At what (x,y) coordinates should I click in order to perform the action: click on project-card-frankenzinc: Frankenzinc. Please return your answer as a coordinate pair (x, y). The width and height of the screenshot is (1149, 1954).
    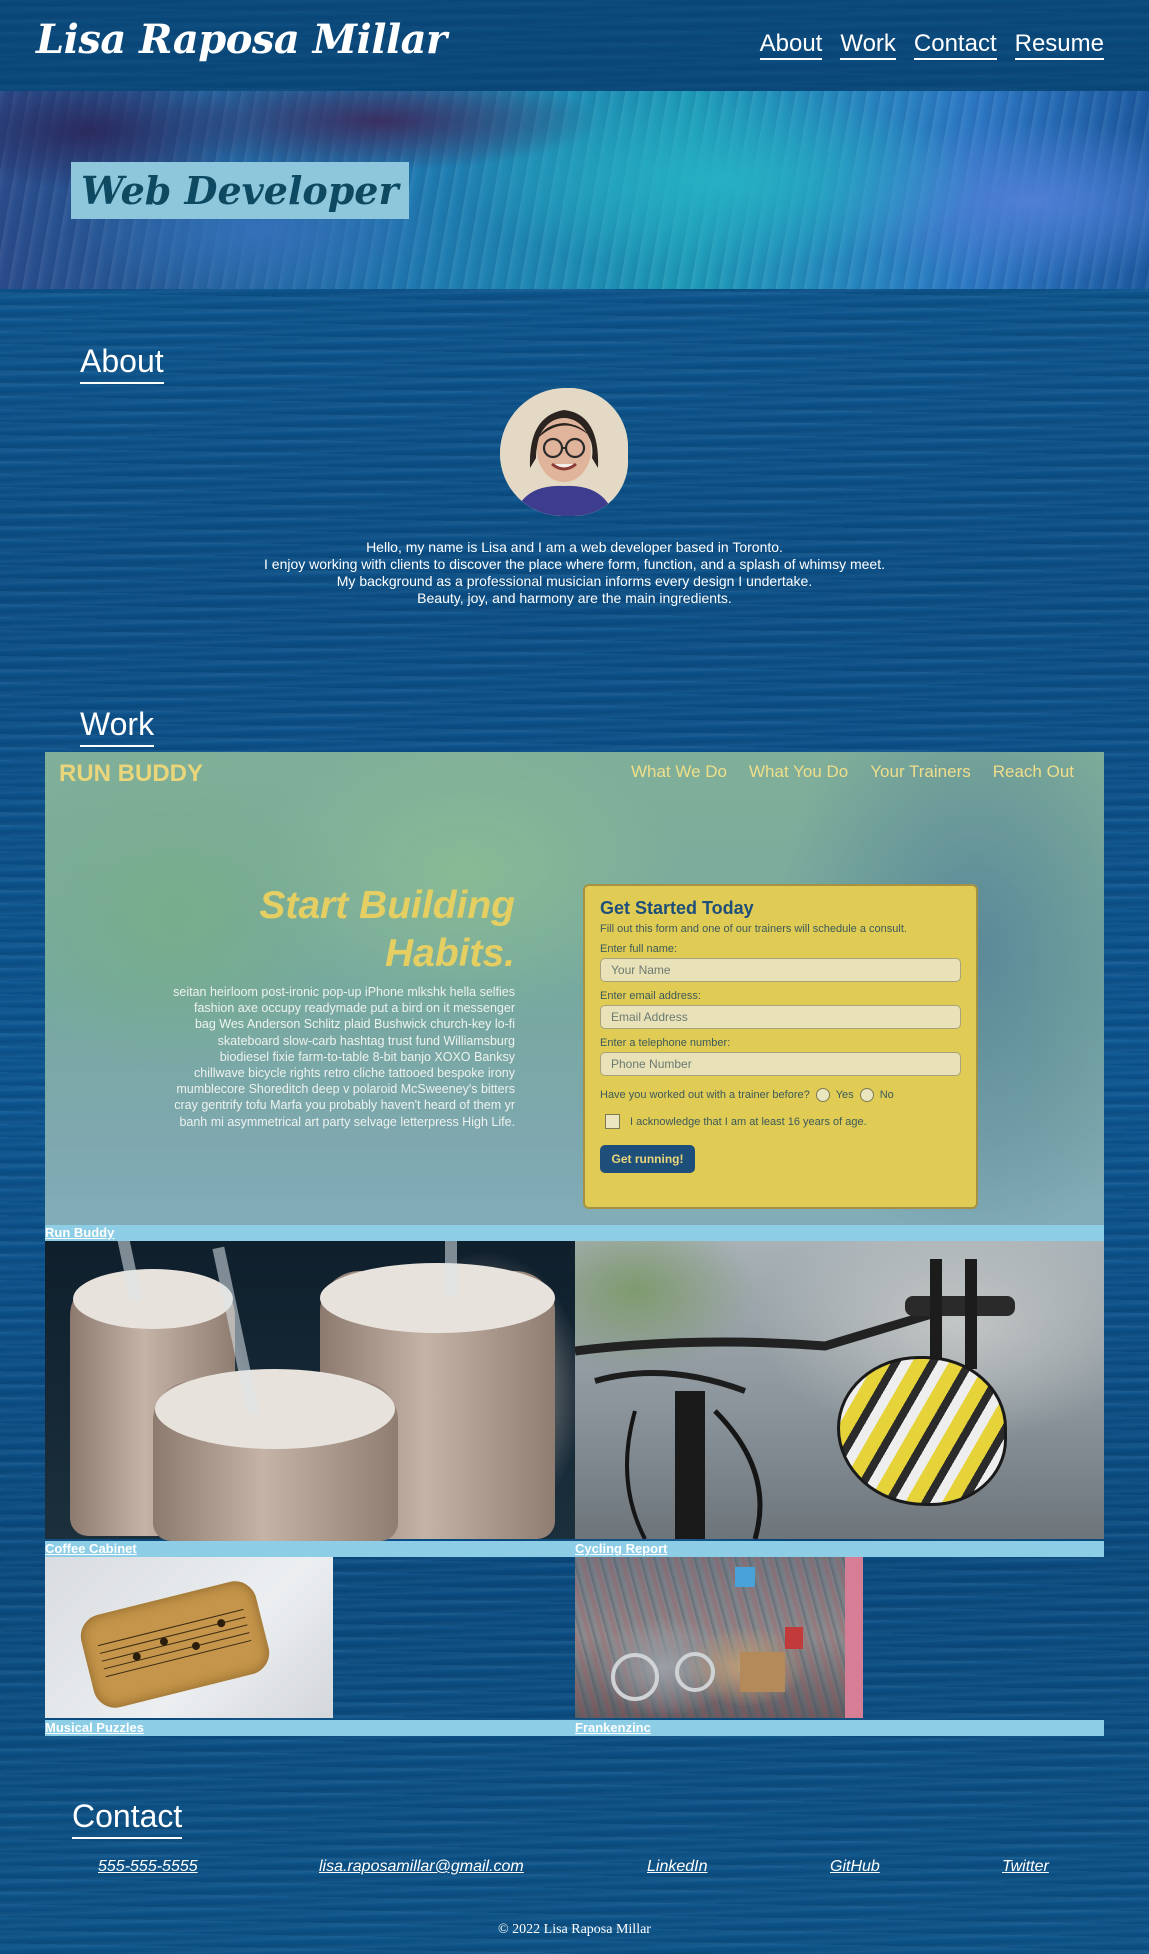
    Looking at the image, I should click on (839, 1646).